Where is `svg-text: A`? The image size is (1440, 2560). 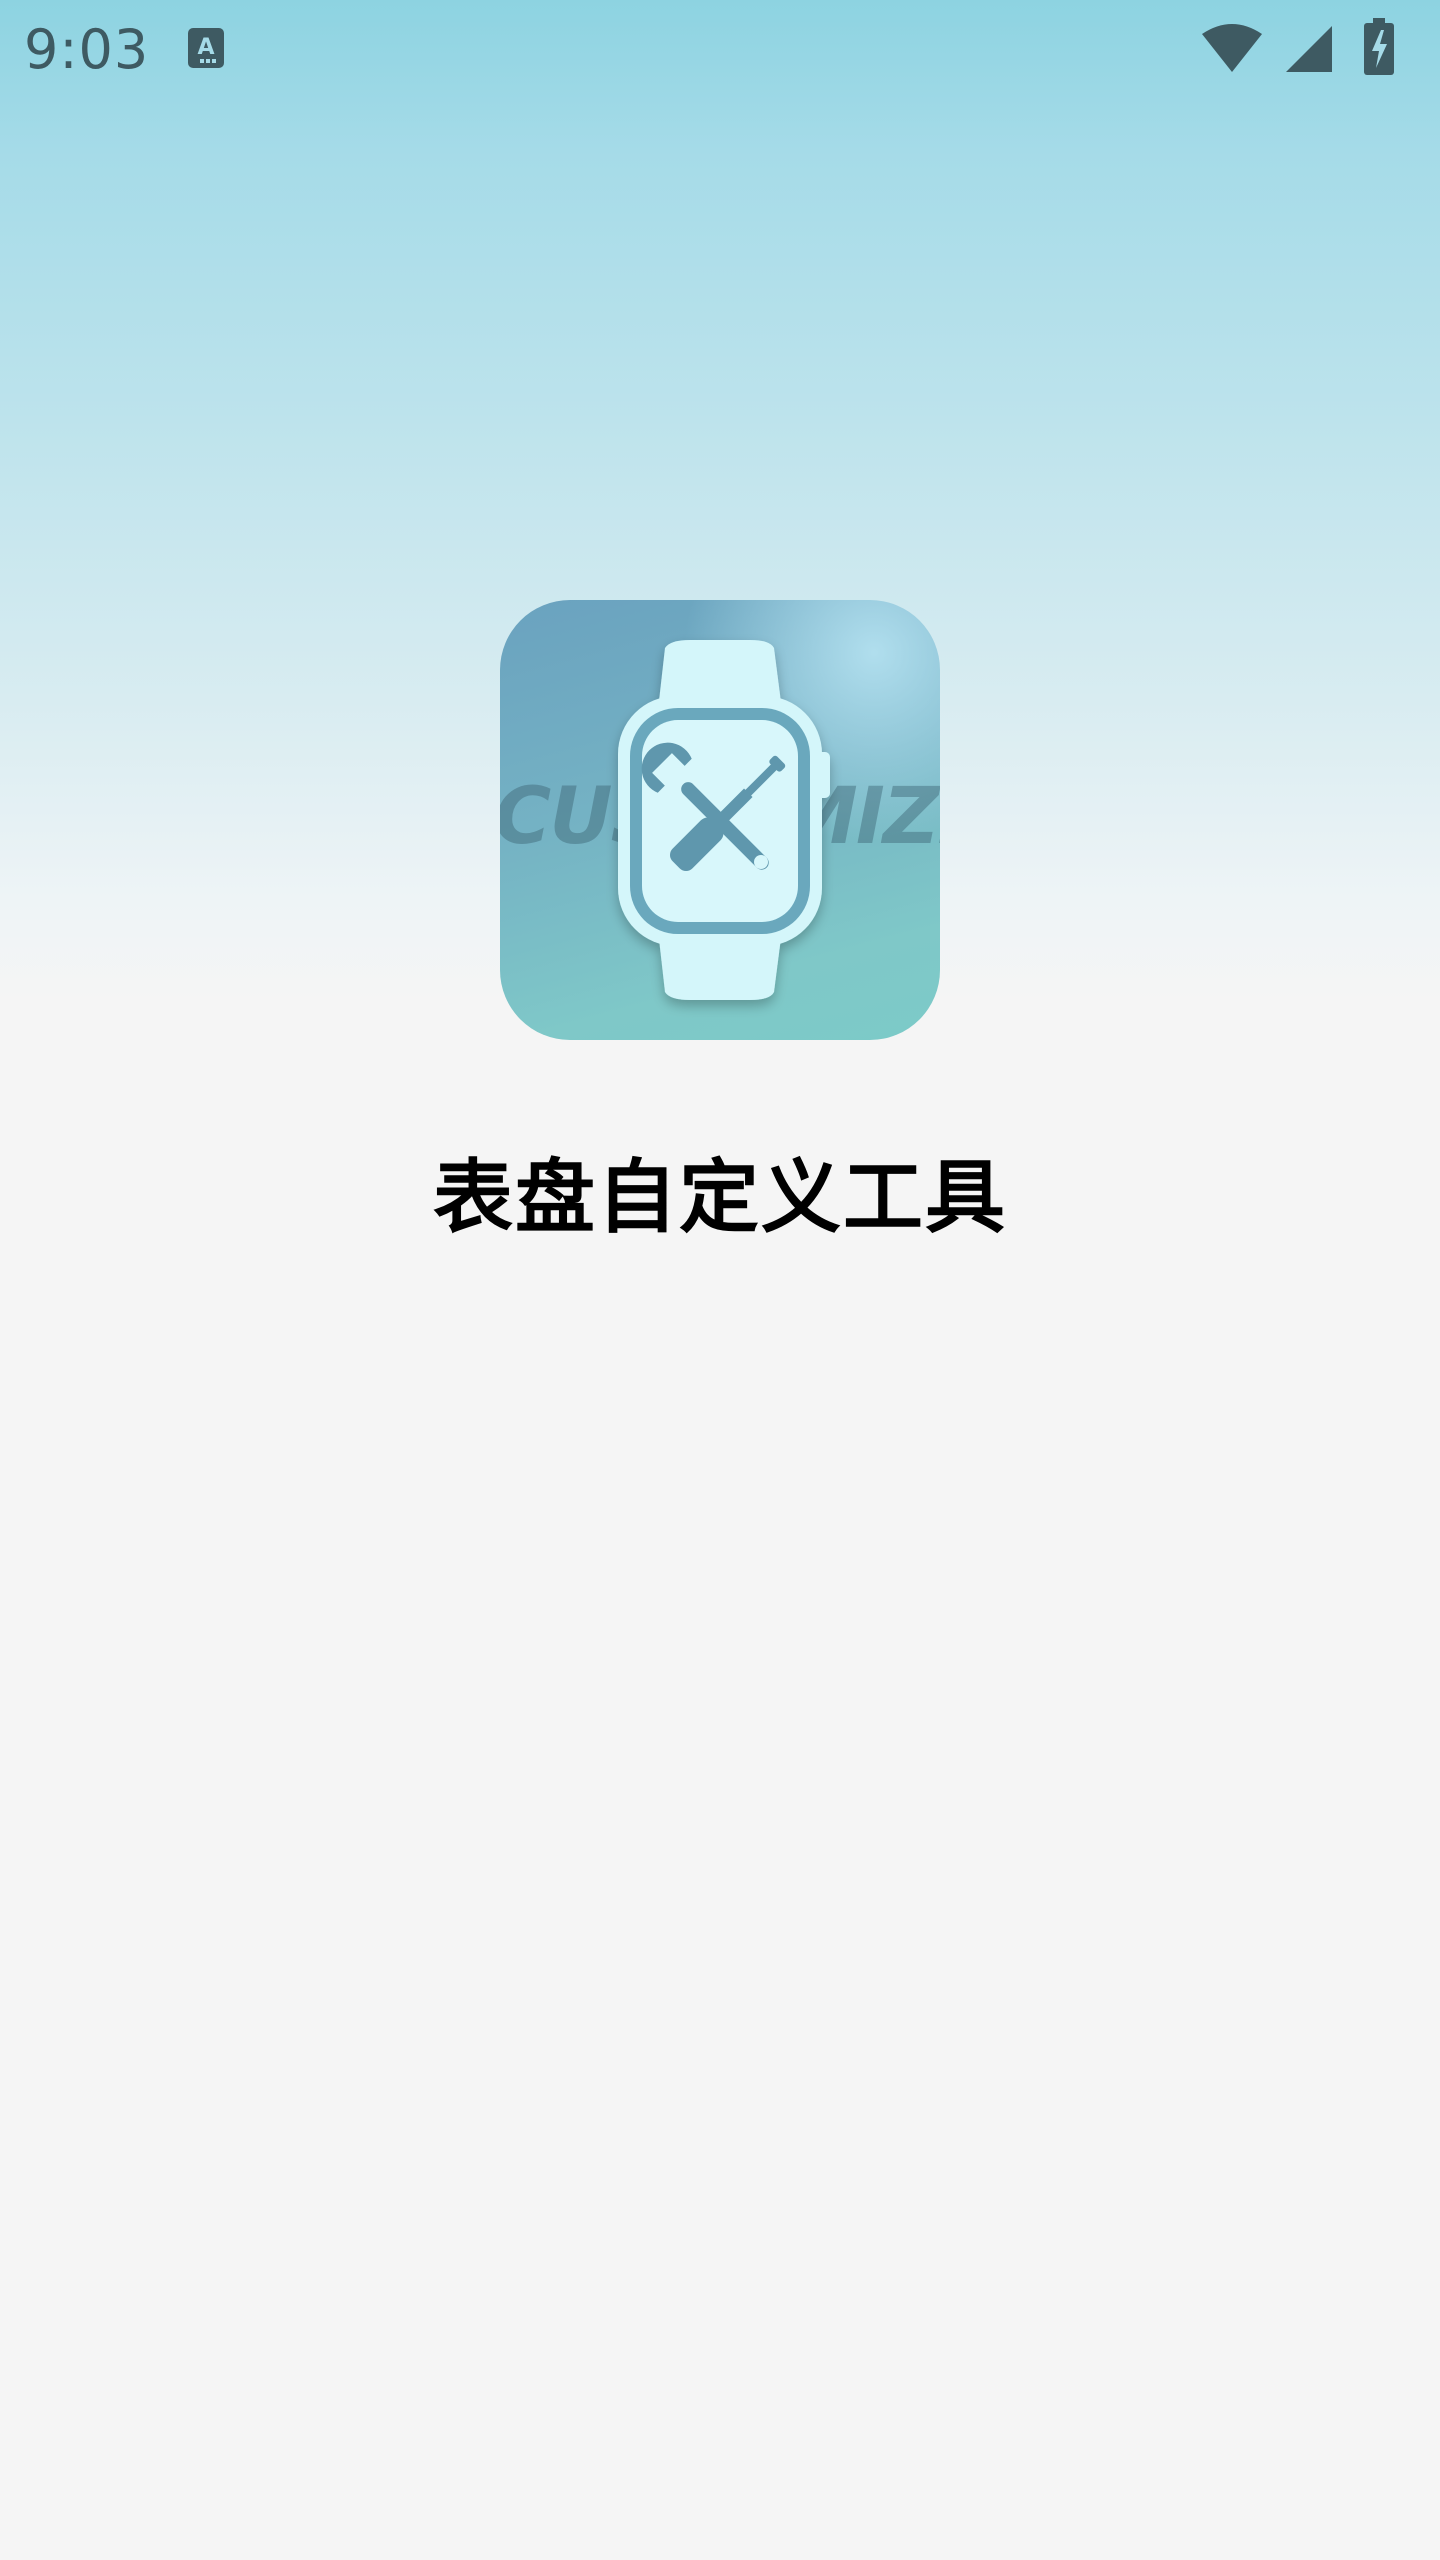
svg-text: A is located at coordinates (205, 47).